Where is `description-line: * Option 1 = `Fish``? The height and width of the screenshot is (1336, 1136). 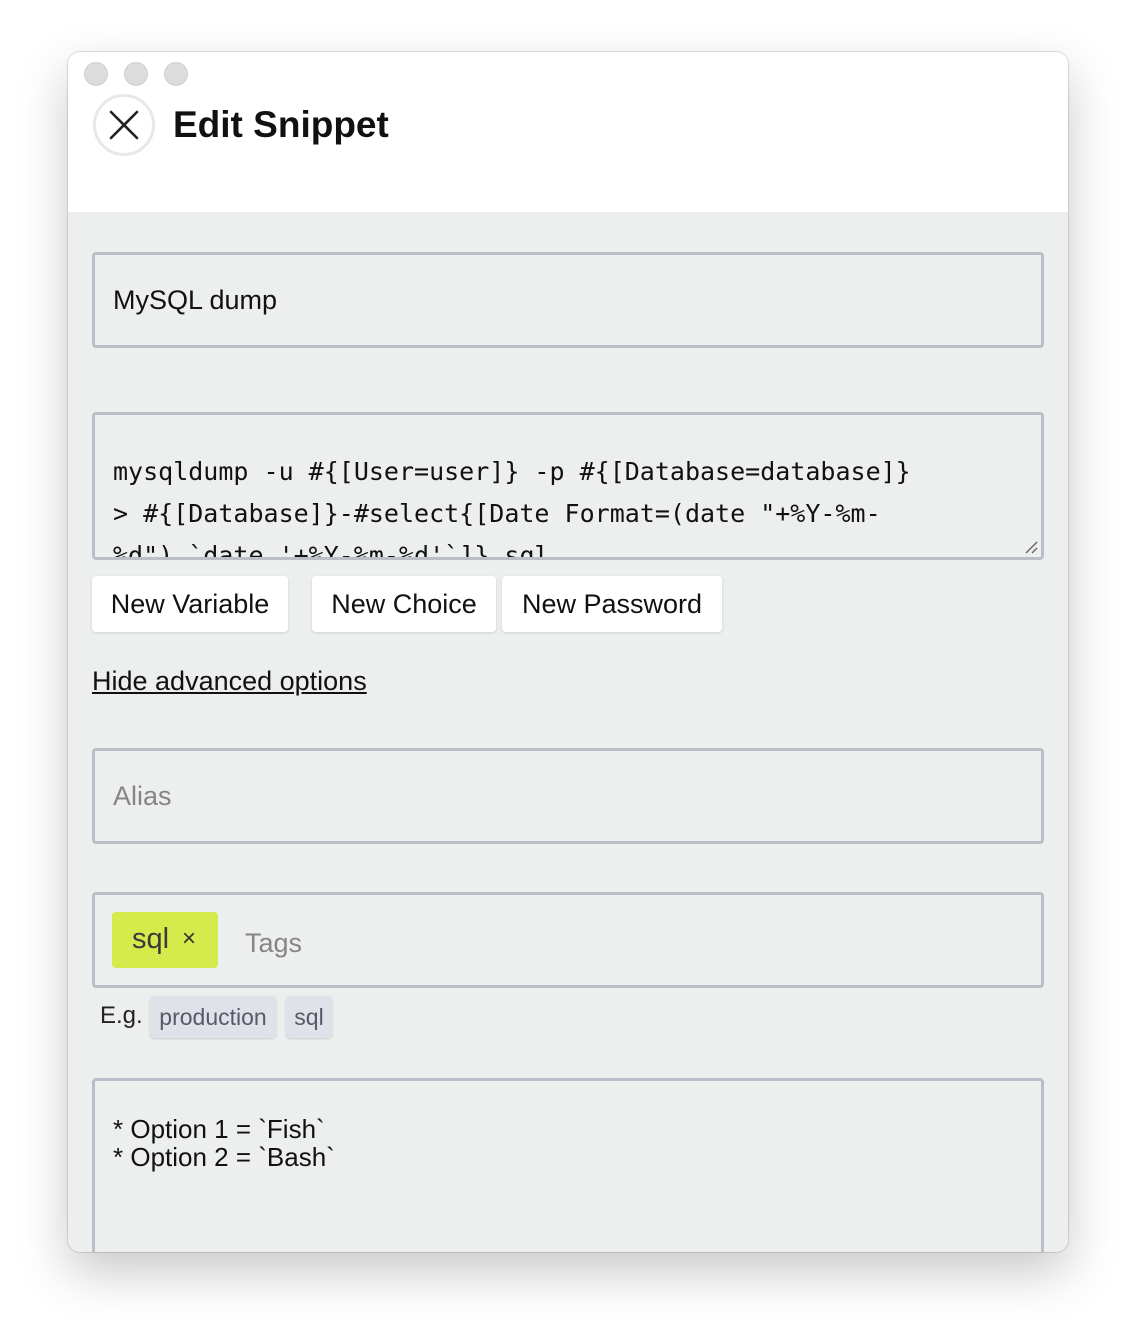
description-line: * Option 1 = `Fish` is located at coordinates (219, 1129).